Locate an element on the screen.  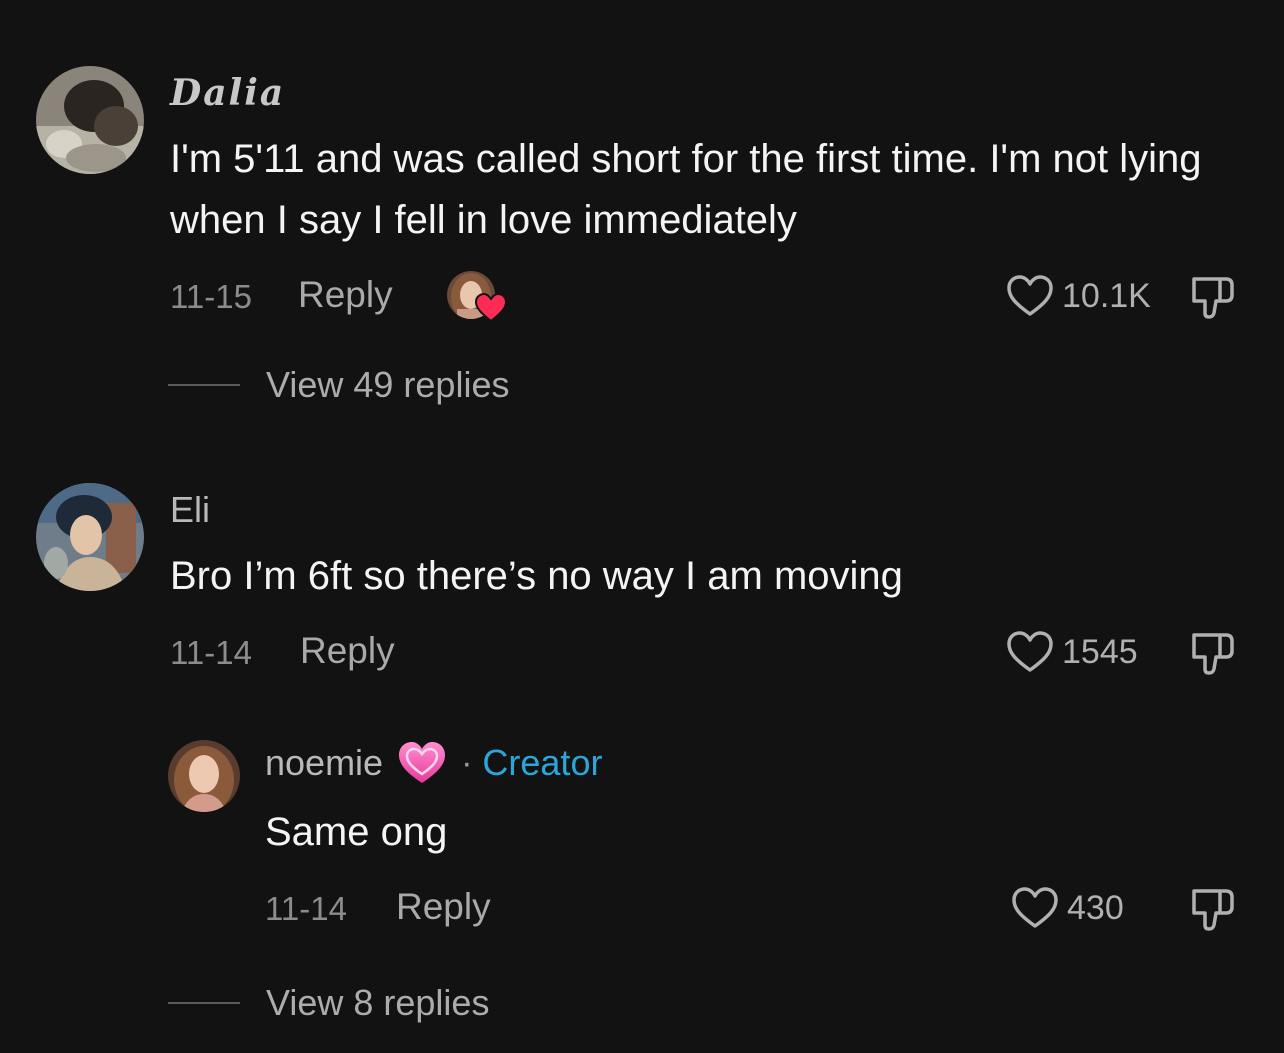
like-button: 1545 is located at coordinates (1072, 652).